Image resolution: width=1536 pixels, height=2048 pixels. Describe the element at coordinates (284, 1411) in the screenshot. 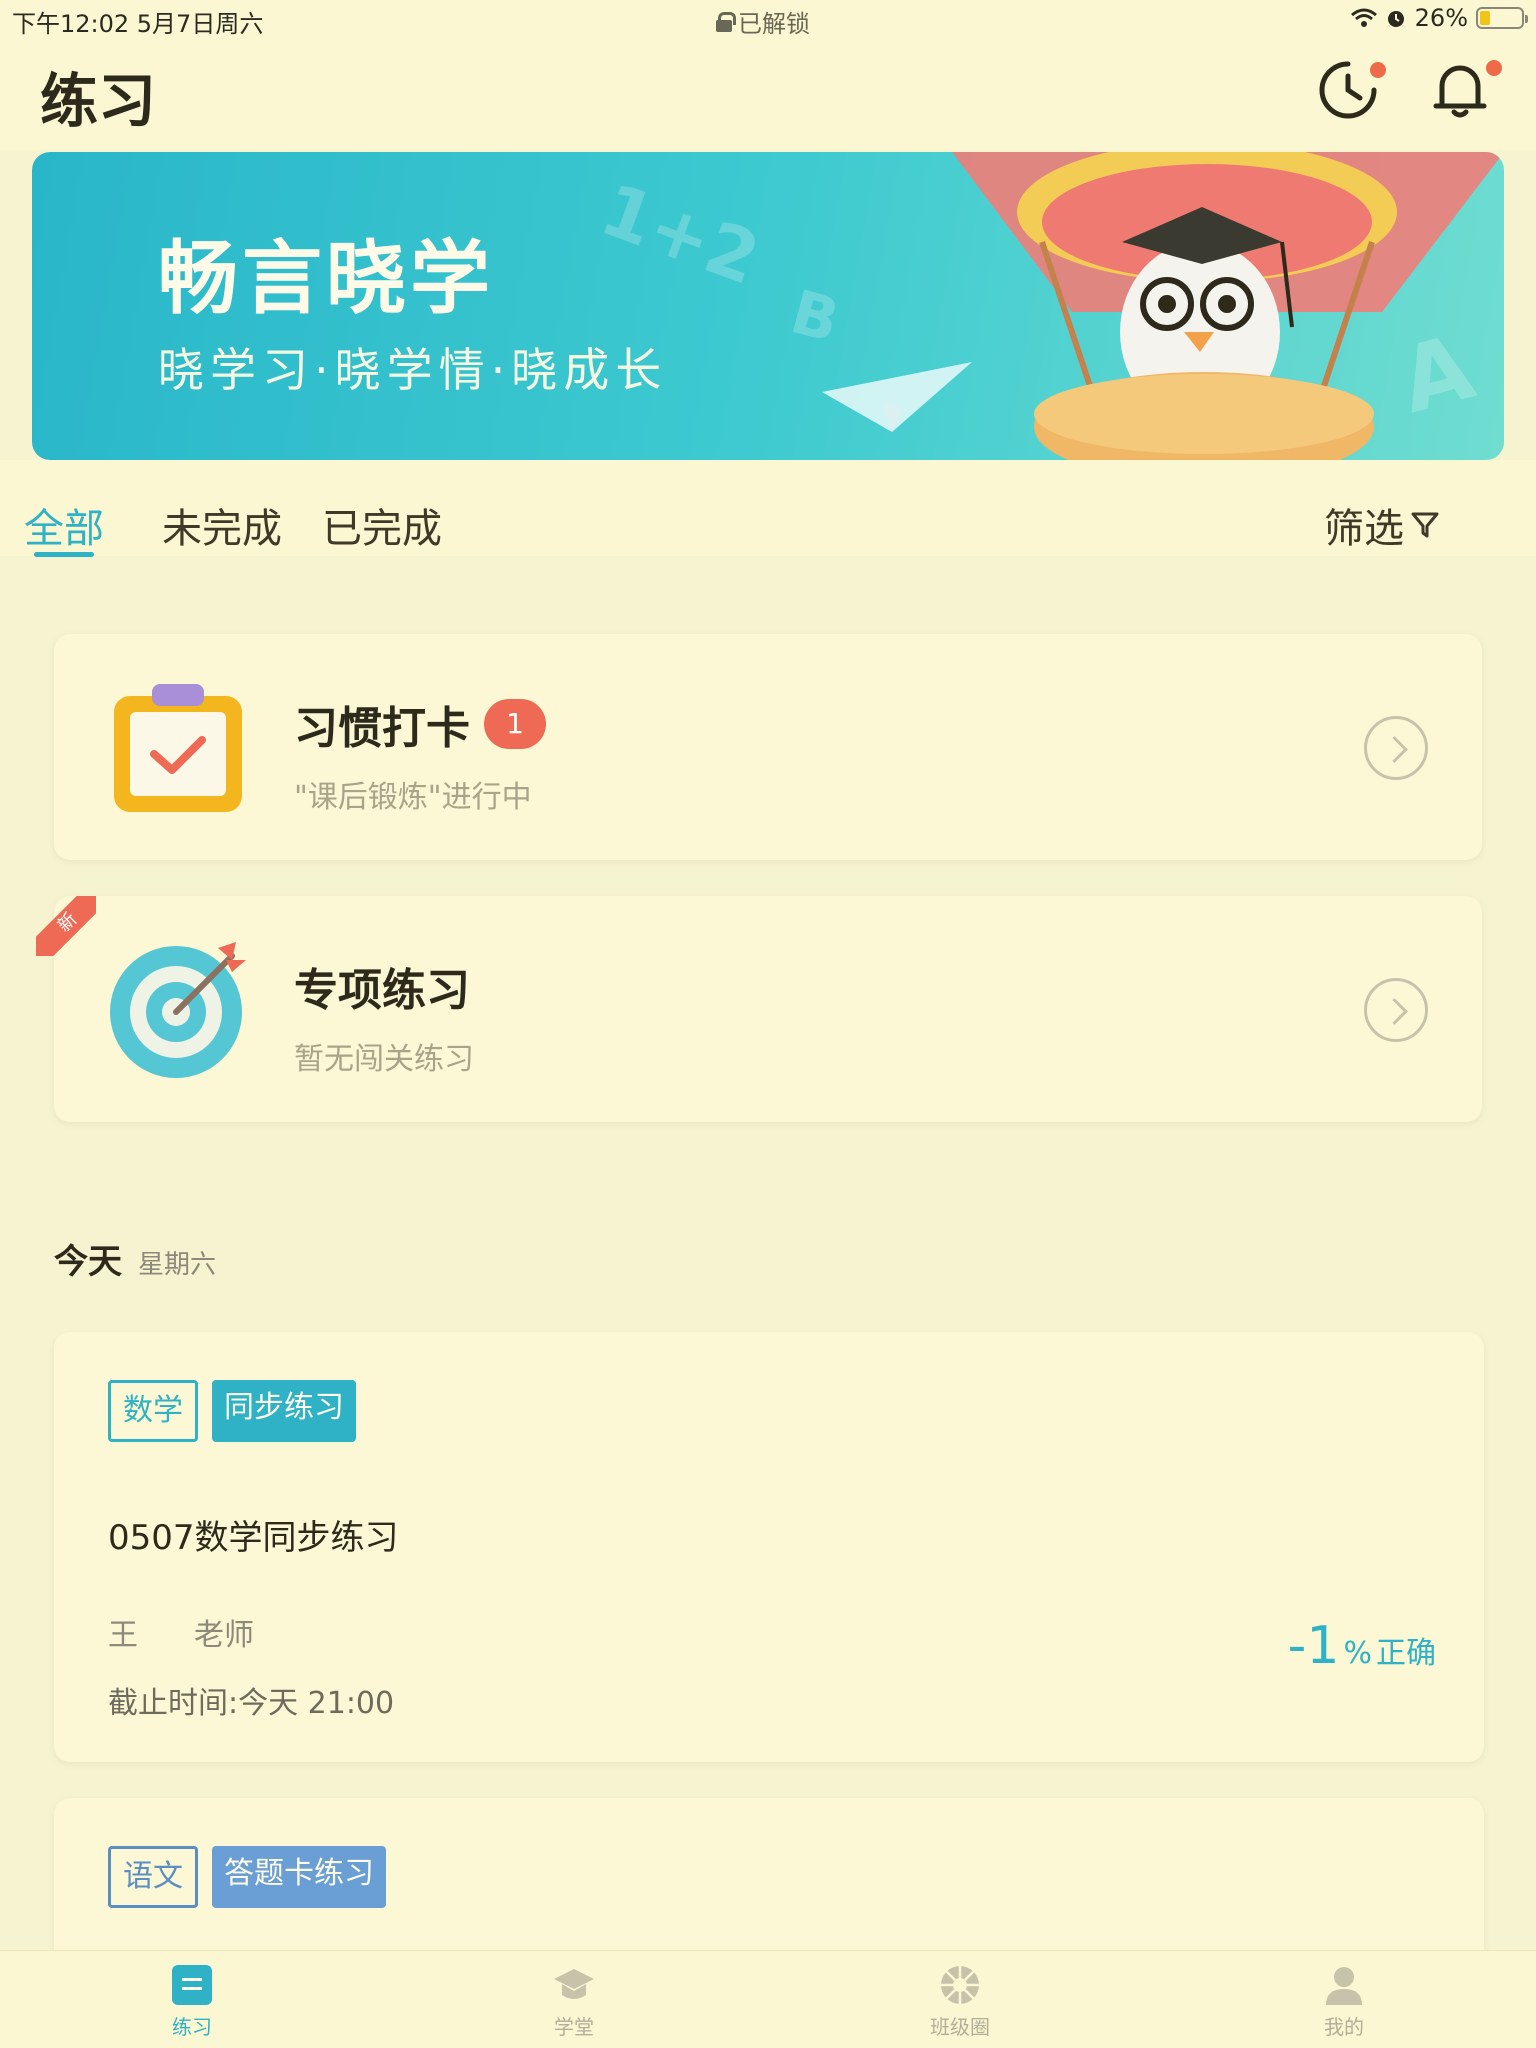

I see `type-tag: 同步练习` at that location.